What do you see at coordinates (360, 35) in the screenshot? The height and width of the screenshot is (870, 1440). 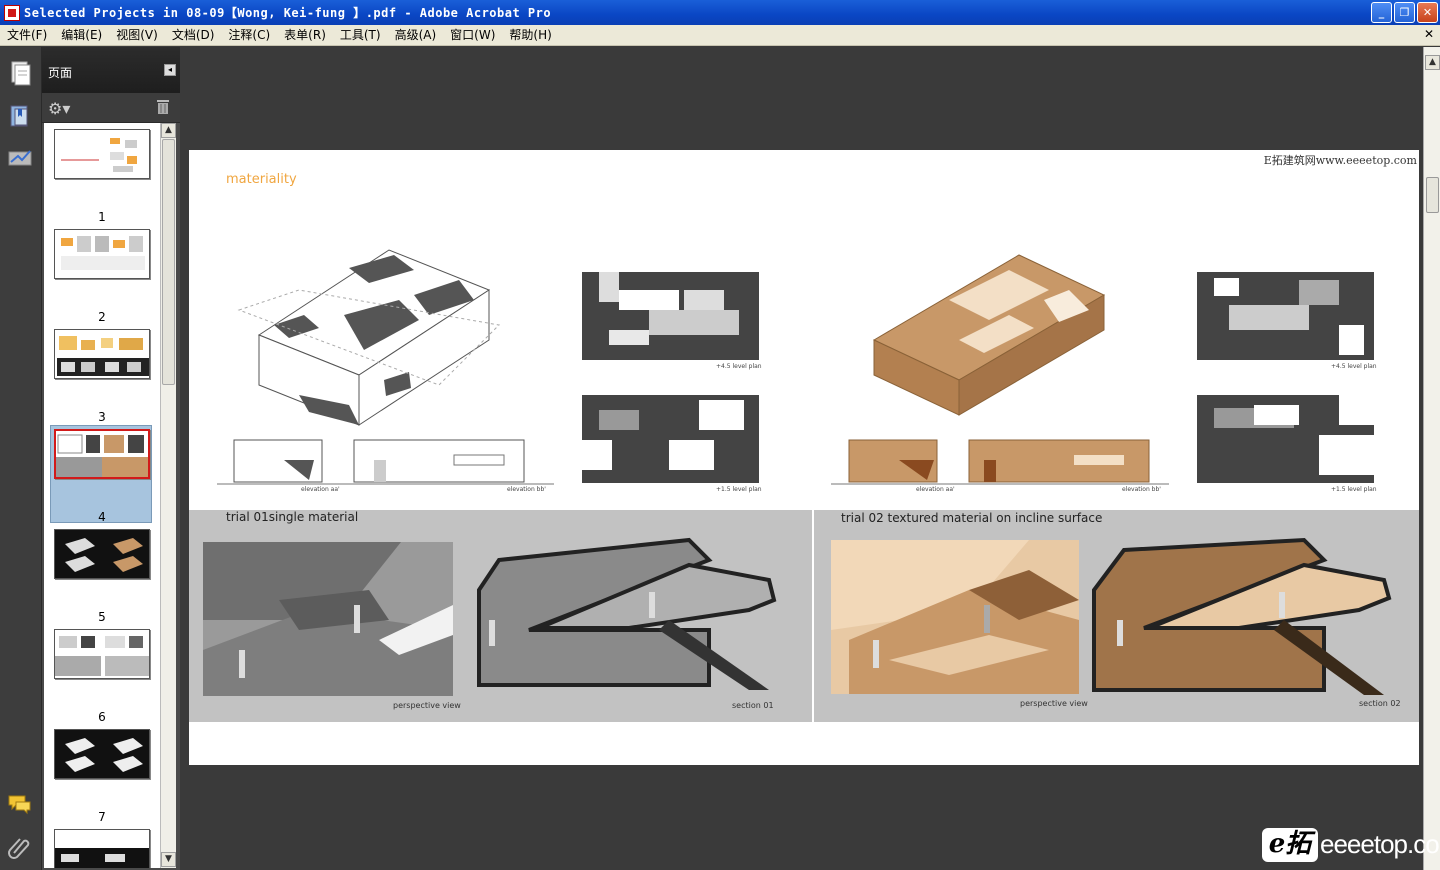 I see `menu-tools: 工具(T)` at bounding box center [360, 35].